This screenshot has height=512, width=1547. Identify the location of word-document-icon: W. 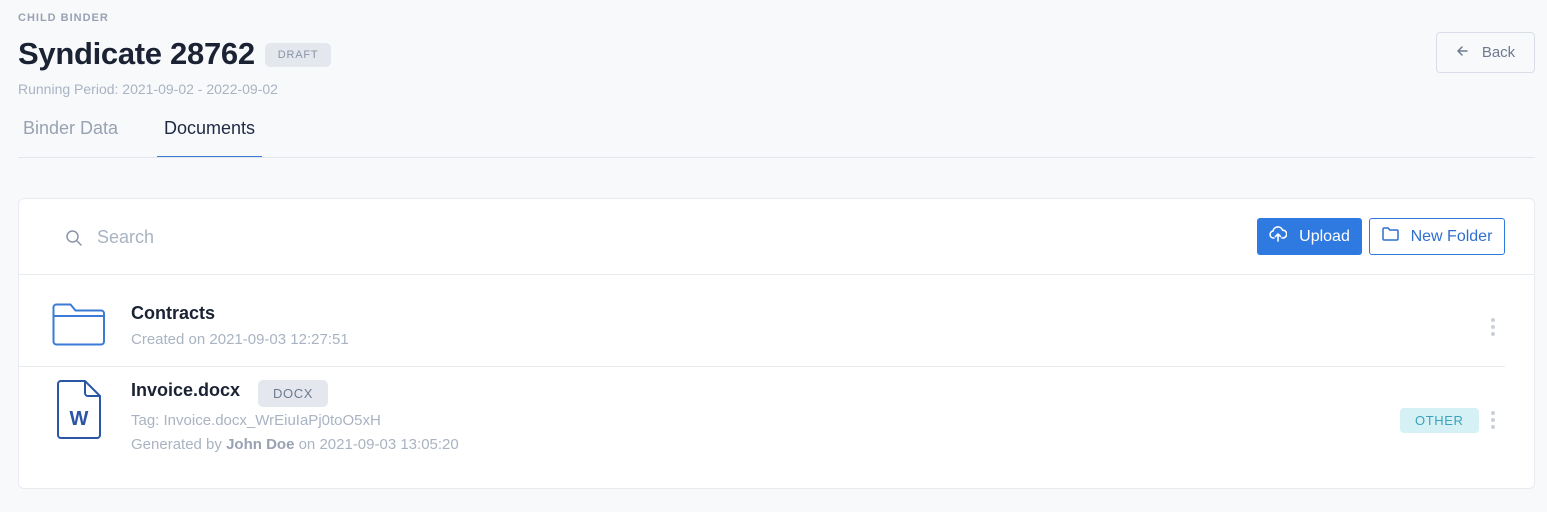
(79, 412).